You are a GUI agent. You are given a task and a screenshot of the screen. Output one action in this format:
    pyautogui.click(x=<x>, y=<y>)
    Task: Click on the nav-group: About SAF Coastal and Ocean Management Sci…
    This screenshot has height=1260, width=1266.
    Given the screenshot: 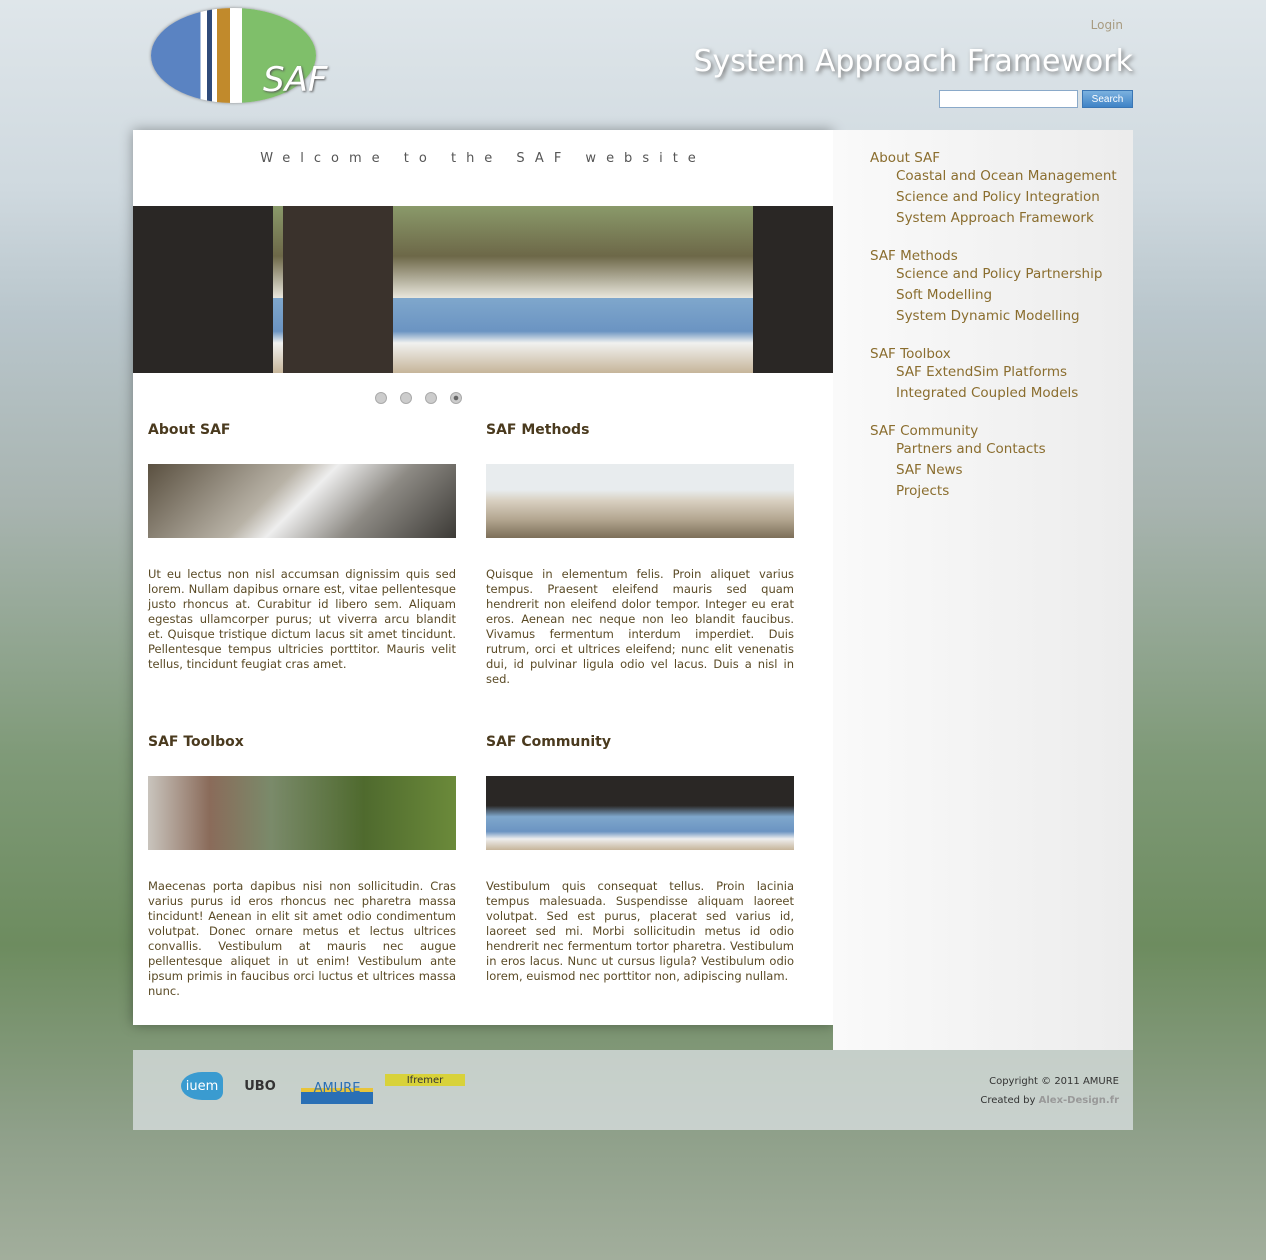 What is the action you would take?
    pyautogui.click(x=993, y=189)
    